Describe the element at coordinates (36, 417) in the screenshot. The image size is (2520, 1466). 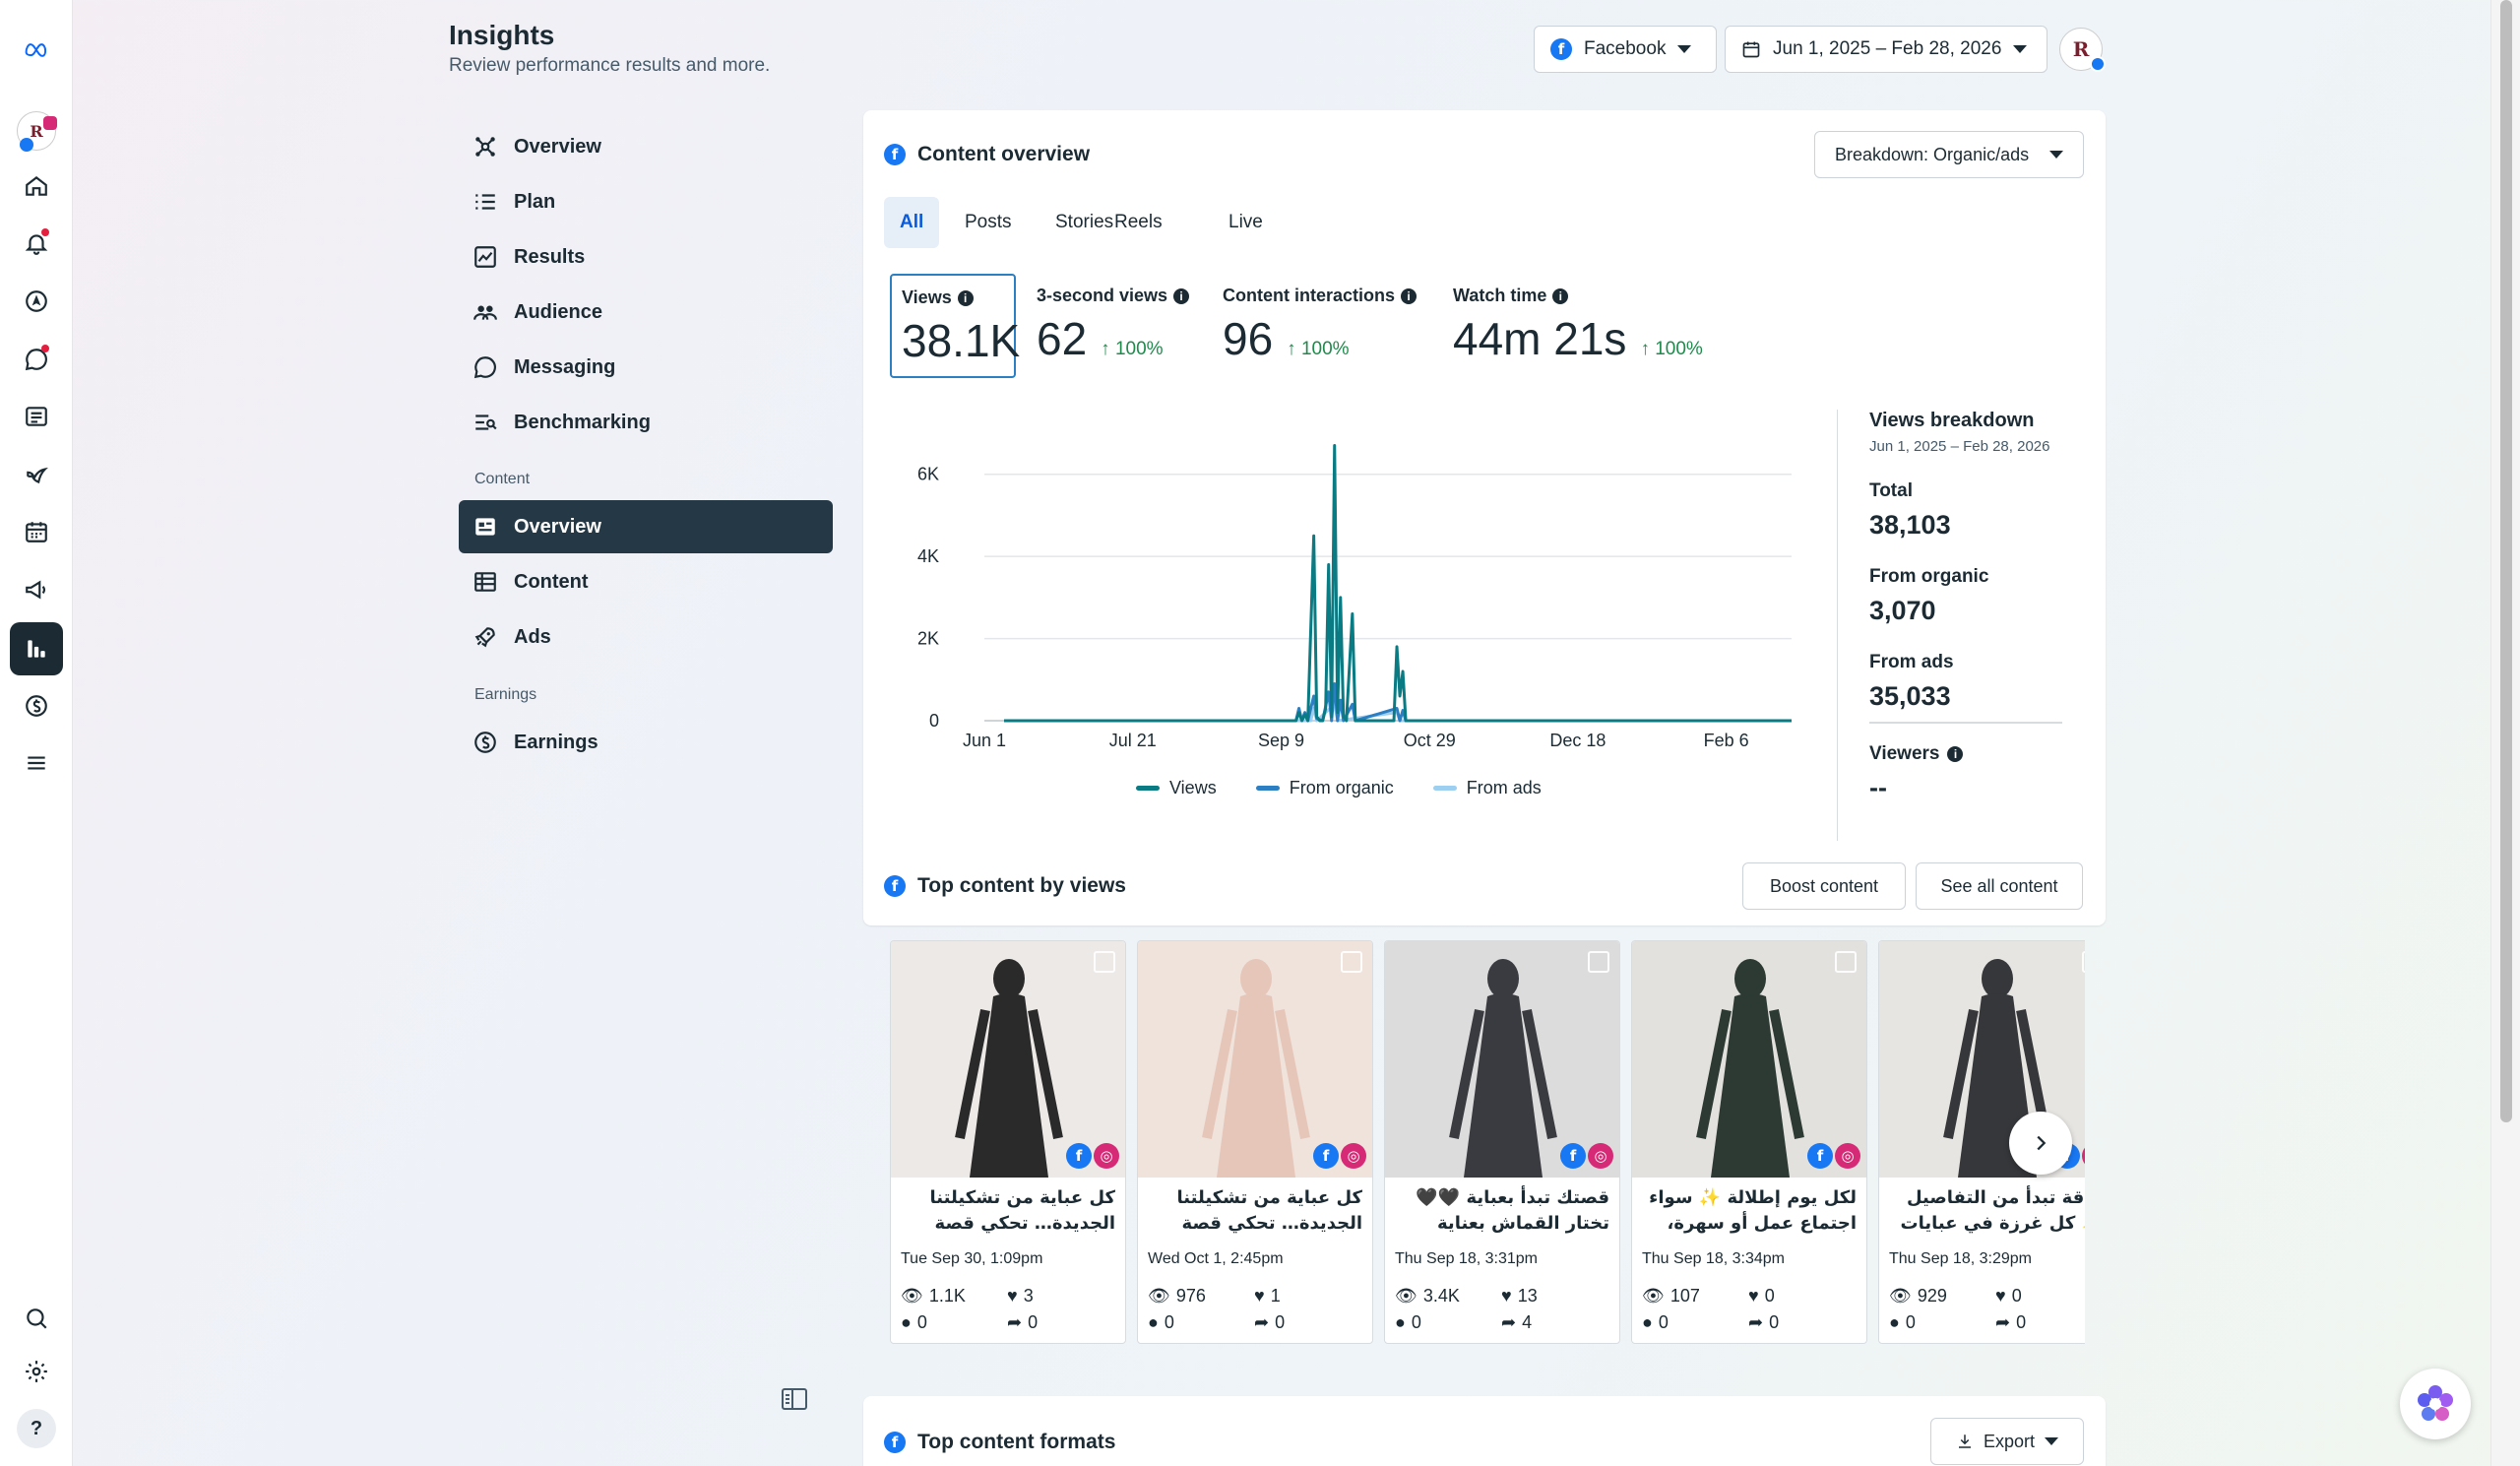
I see `posts-icon` at that location.